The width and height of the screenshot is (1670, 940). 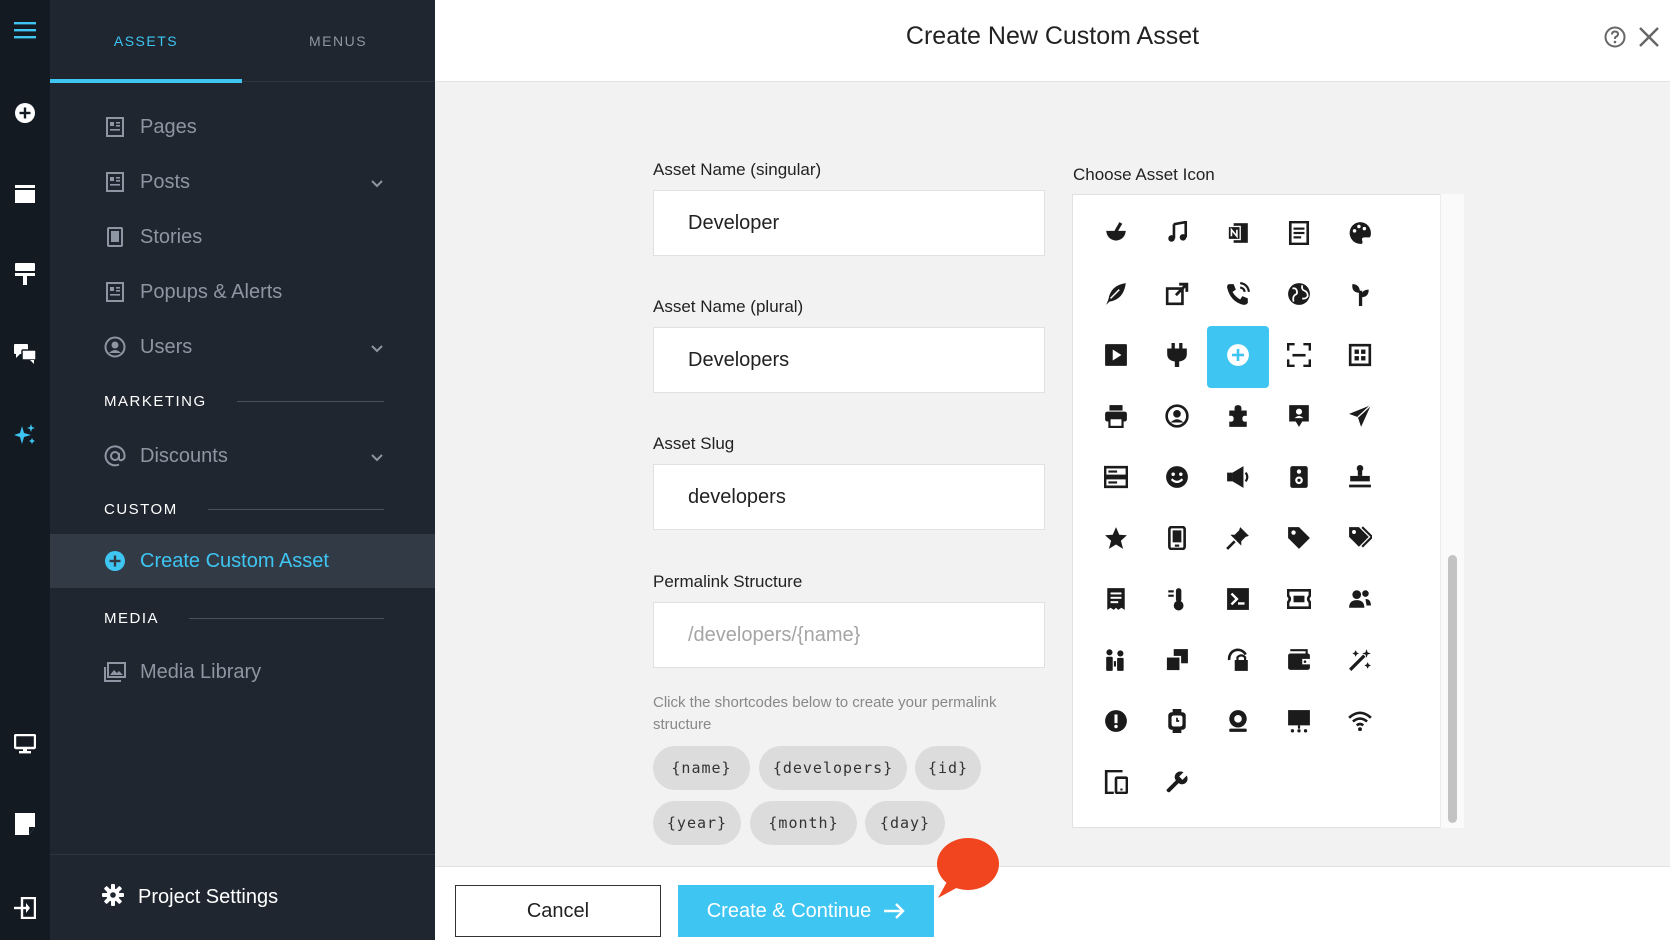 What do you see at coordinates (1116, 357) in the screenshot?
I see `icon-option-play-square-icon` at bounding box center [1116, 357].